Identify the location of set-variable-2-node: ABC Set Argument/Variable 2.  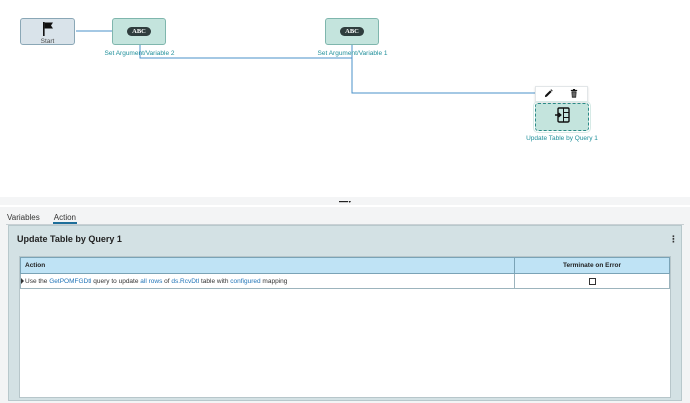
(139, 39).